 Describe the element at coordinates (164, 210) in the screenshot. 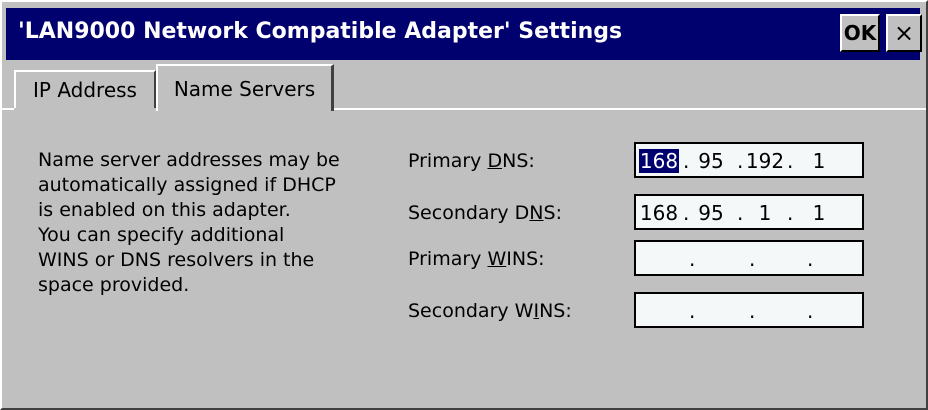

I see `description-line: is enabled on this adapter.` at that location.